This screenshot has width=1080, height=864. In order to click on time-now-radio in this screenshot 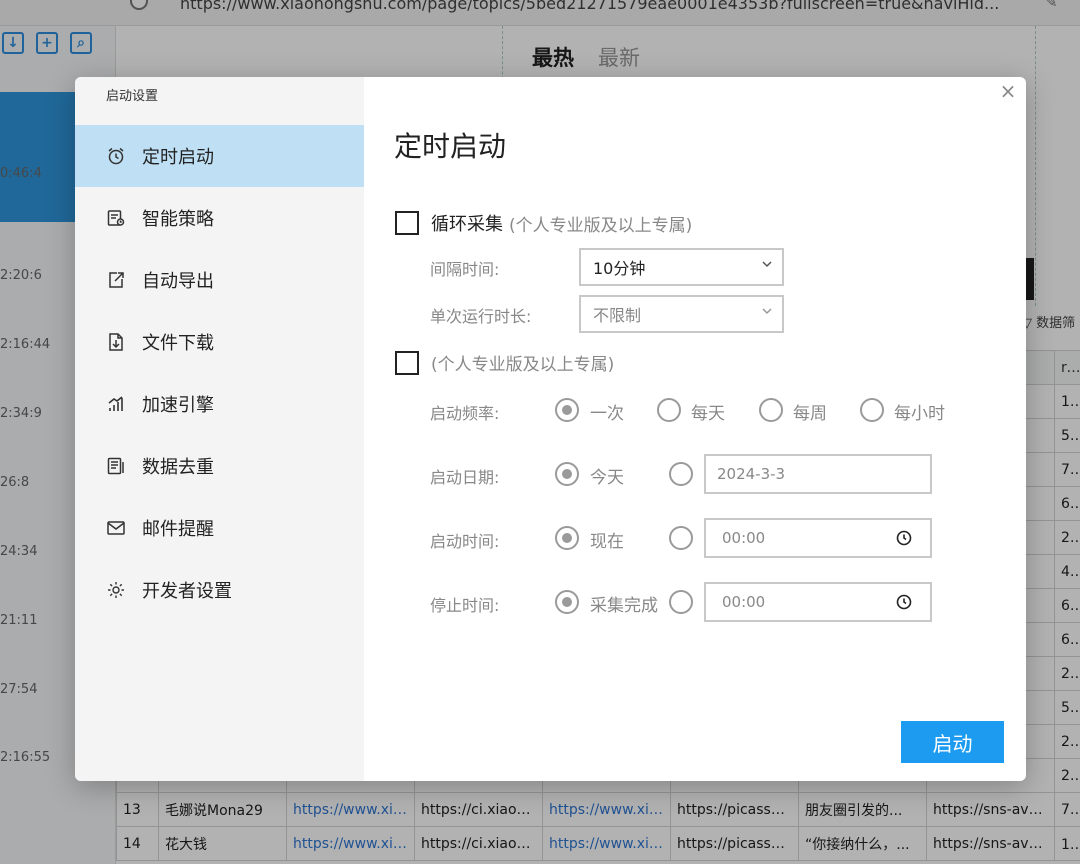, I will do `click(567, 538)`.